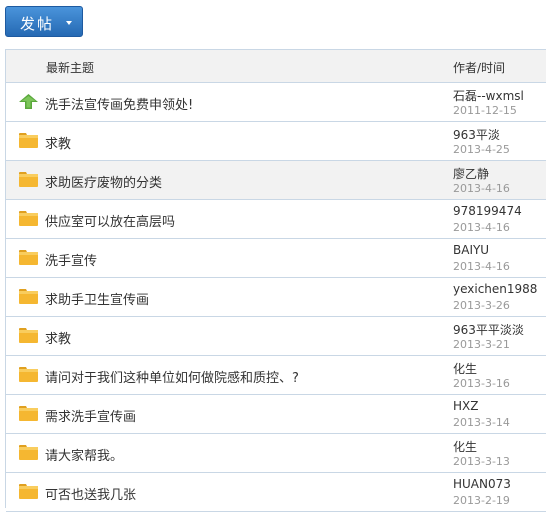 Image resolution: width=546 pixels, height=512 pixels. I want to click on topic-link: 供应室可以放在高层吗, so click(110, 220).